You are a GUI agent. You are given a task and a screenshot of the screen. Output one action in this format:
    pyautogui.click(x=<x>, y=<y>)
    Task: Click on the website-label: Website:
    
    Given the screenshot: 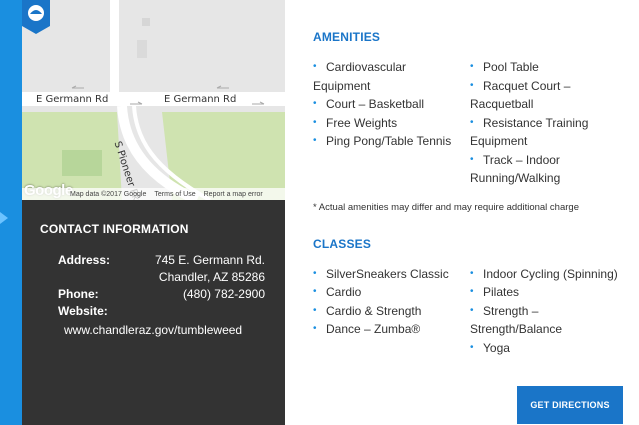 What is the action you would take?
    pyautogui.click(x=83, y=311)
    